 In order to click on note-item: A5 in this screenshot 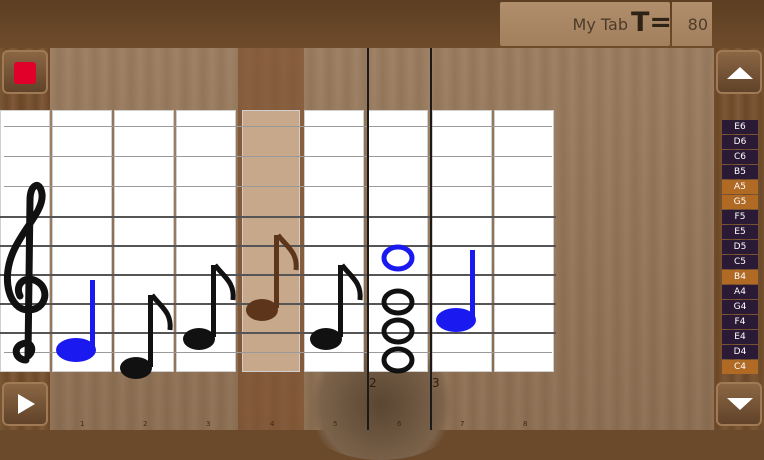, I will do `click(740, 187)`.